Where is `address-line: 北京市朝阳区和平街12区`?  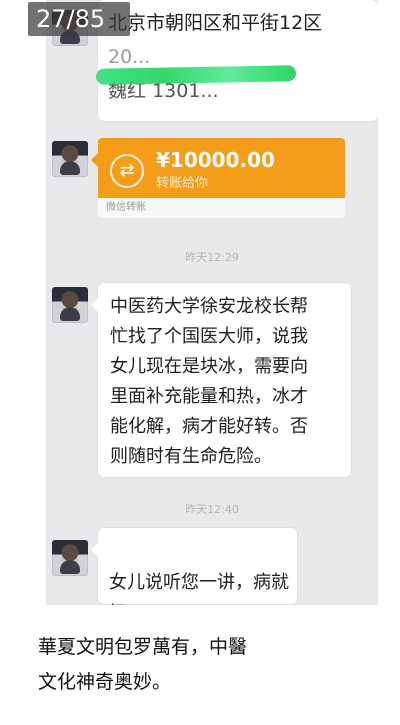
address-line: 北京市朝阳区和平街12区 is located at coordinates (215, 23).